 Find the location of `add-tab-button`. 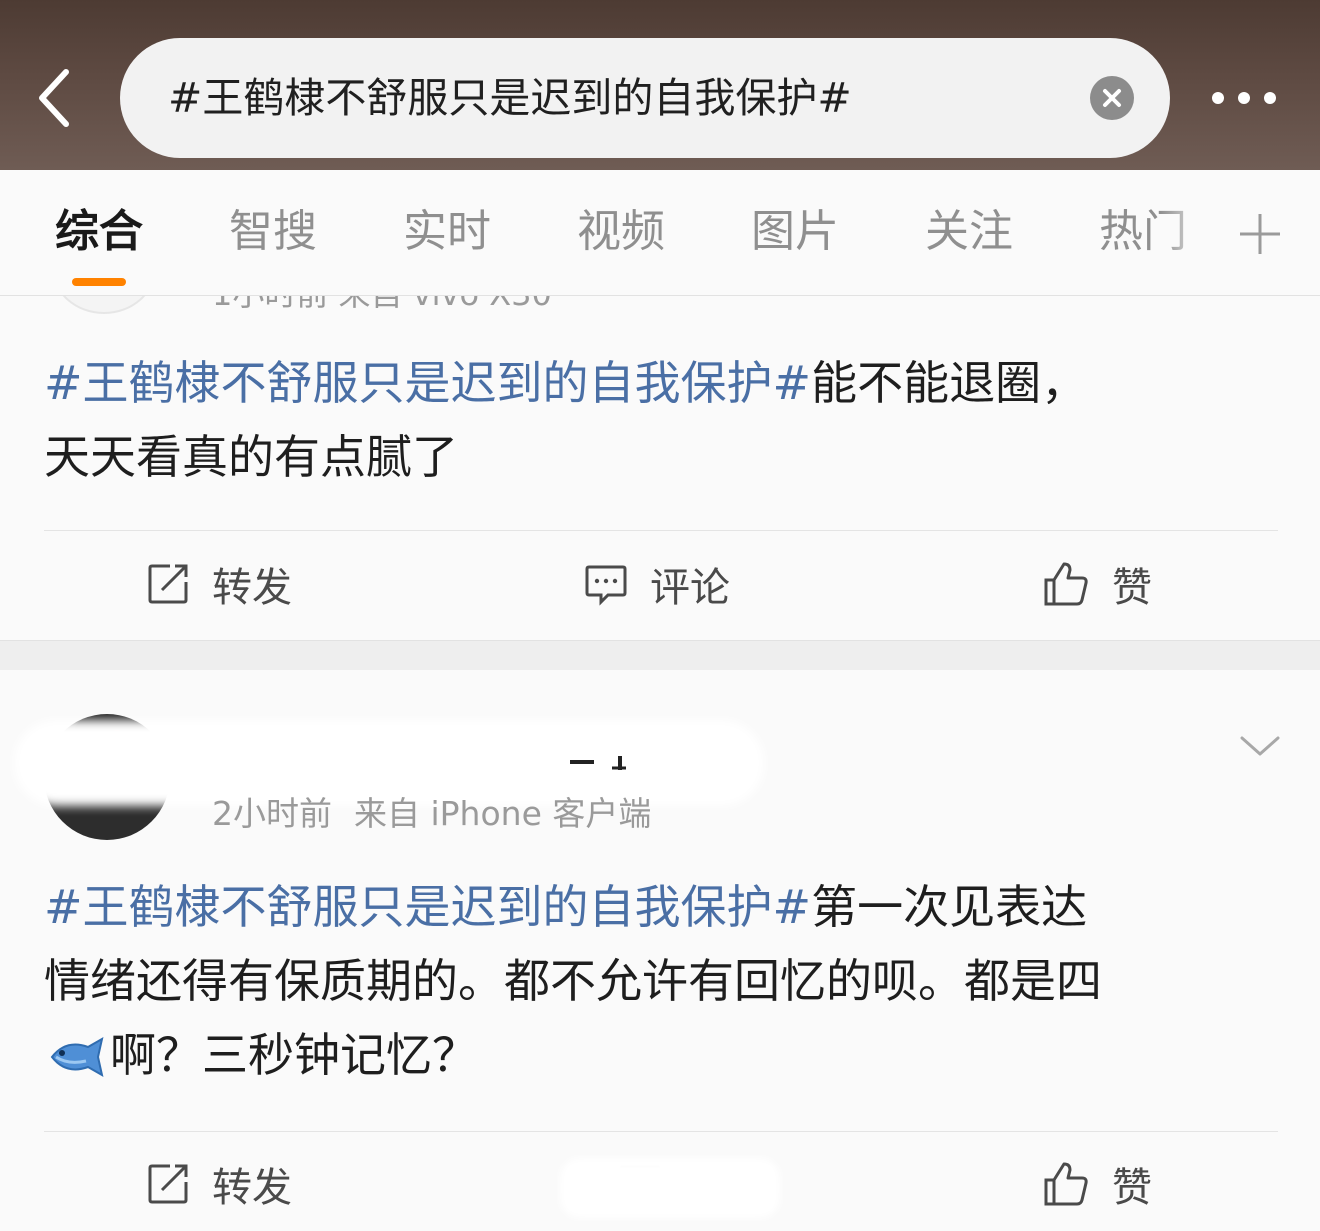

add-tab-button is located at coordinates (1260, 234).